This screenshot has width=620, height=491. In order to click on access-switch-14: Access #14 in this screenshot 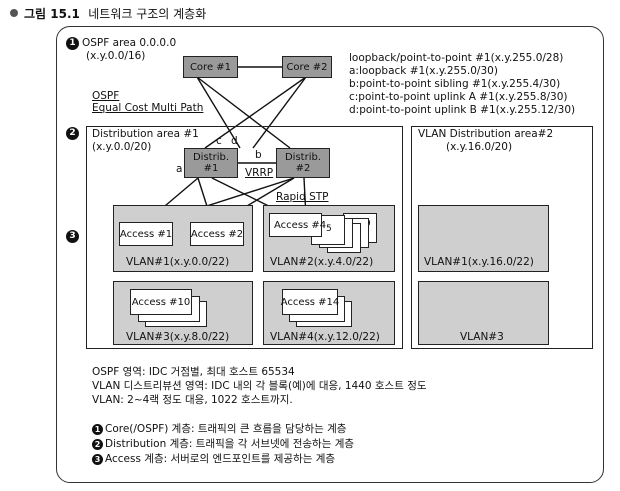, I will do `click(310, 302)`.